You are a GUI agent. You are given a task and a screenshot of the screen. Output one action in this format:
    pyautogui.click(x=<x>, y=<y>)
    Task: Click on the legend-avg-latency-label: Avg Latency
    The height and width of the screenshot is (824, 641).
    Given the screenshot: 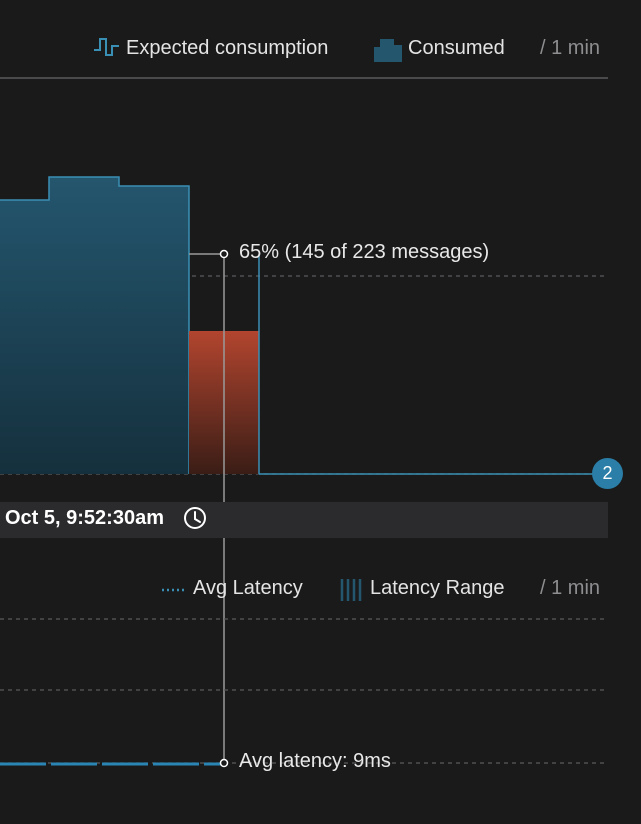 What is the action you would take?
    pyautogui.click(x=248, y=588)
    